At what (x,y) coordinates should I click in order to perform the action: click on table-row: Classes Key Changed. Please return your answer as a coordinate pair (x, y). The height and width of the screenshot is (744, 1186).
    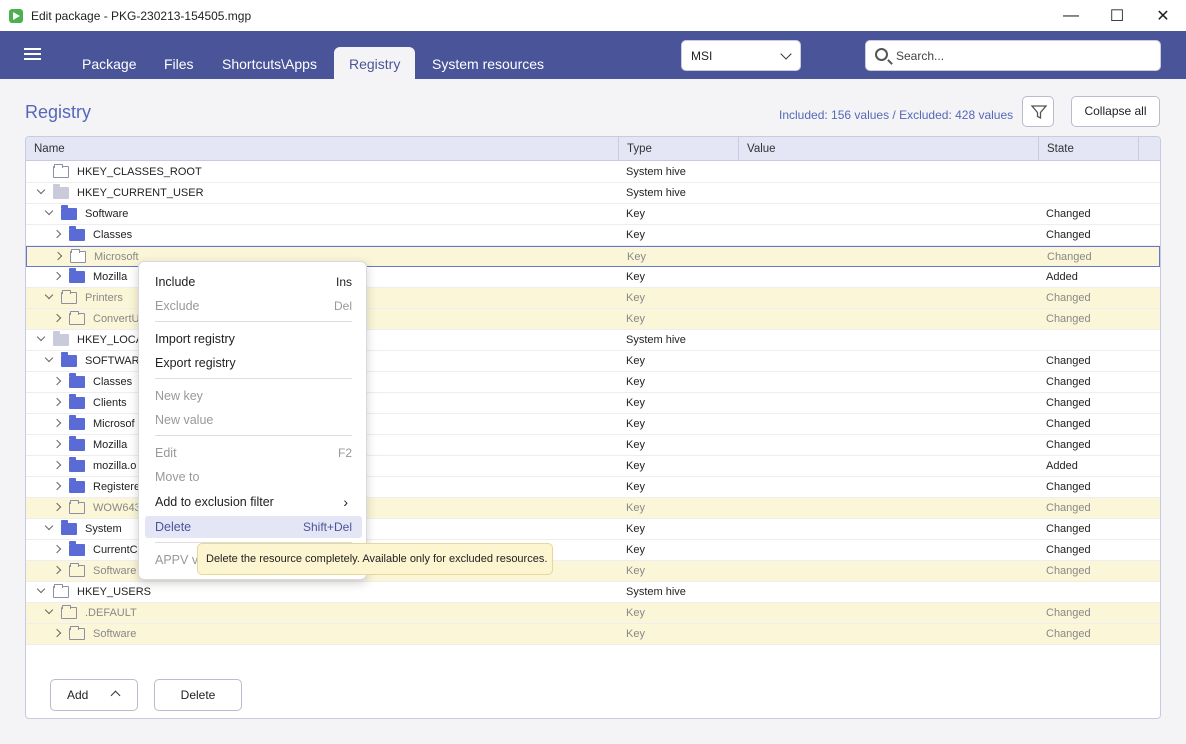
    Looking at the image, I should click on (593, 235).